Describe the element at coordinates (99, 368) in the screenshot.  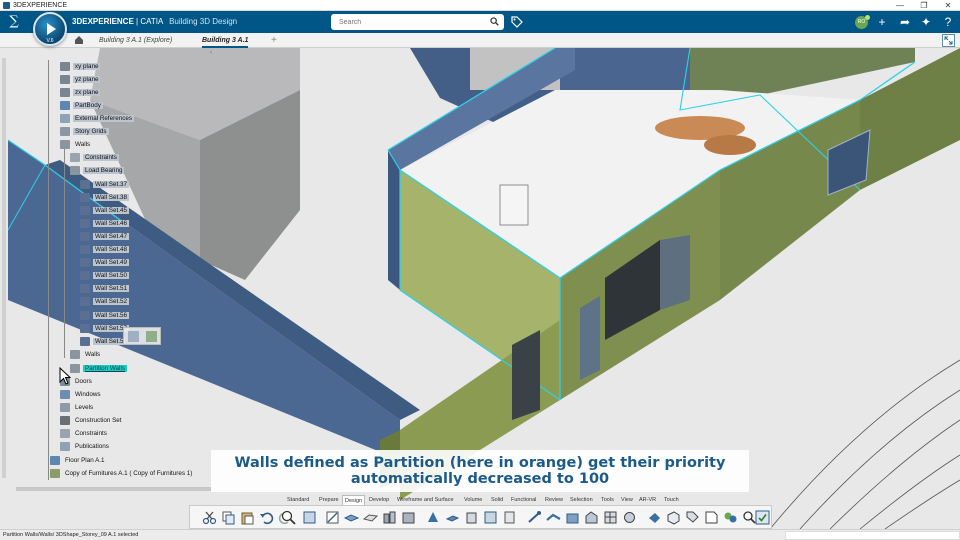
I see `tree-node-partition-walls: Partition Walls` at that location.